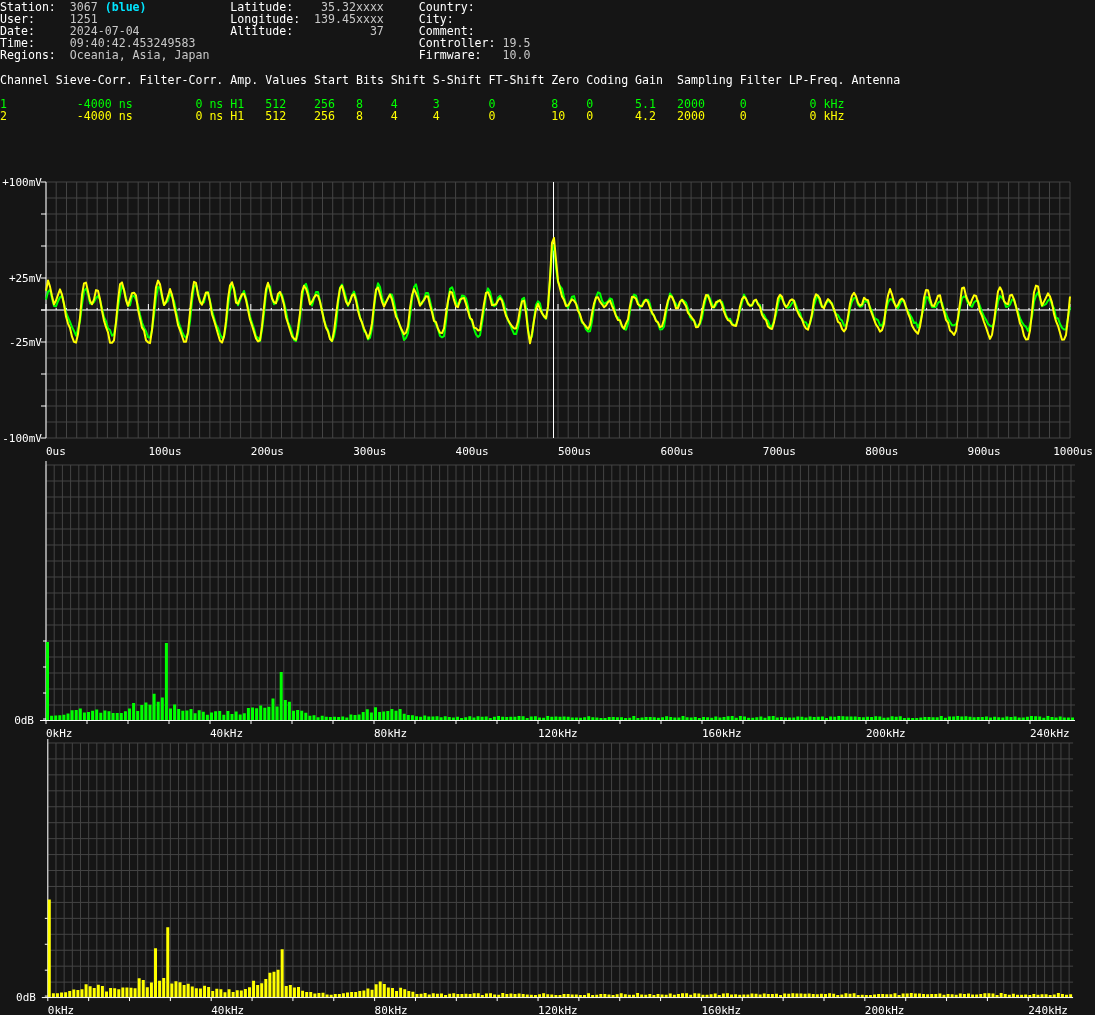 The image size is (1095, 1015). Describe the element at coordinates (262, 7) in the screenshot. I see `info-label: Latitude:` at that location.